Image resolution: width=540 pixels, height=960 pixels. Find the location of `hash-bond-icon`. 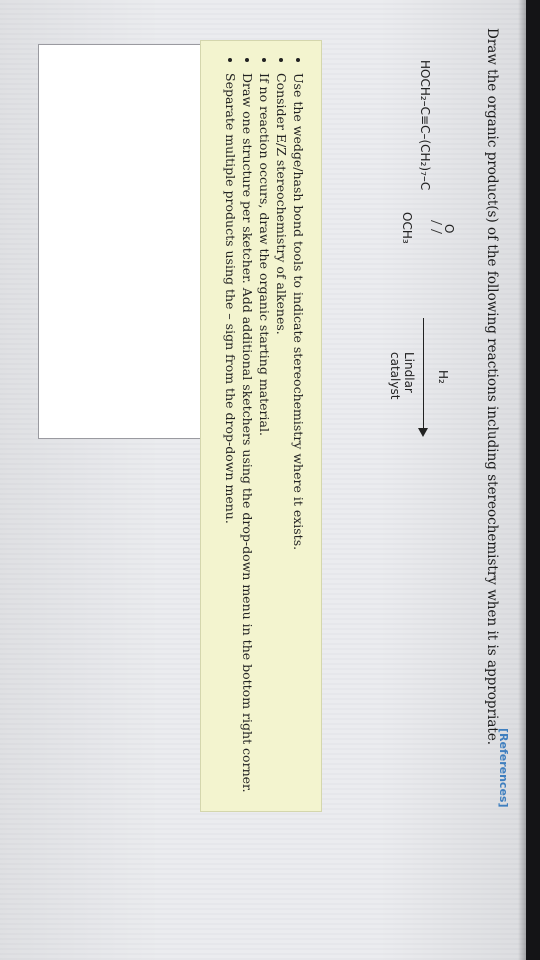

hash-bond-icon is located at coordinates (273, 202).